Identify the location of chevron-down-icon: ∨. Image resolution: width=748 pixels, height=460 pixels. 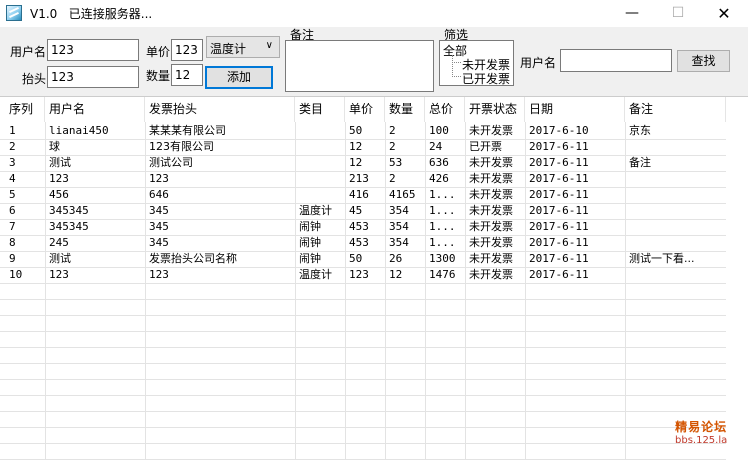
(269, 45).